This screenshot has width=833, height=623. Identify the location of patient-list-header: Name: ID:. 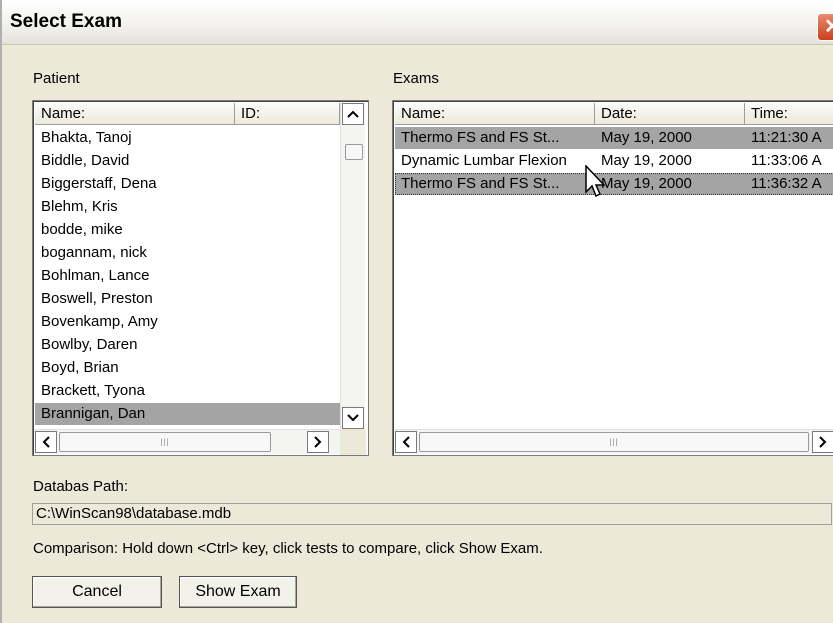
(187, 114).